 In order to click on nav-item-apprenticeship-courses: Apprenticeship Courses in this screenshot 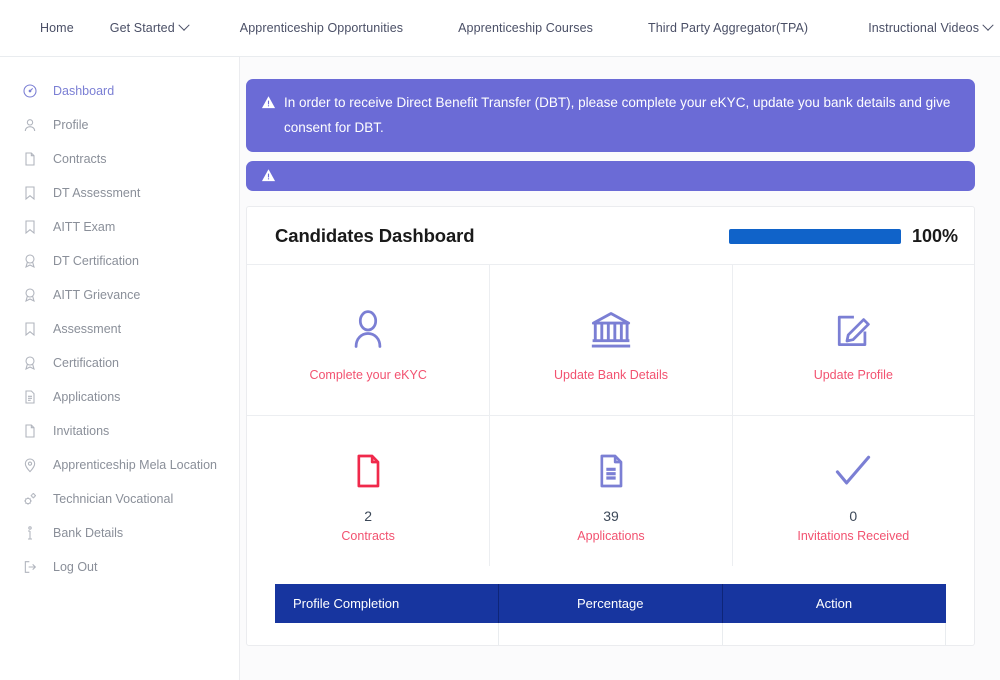, I will do `click(525, 28)`.